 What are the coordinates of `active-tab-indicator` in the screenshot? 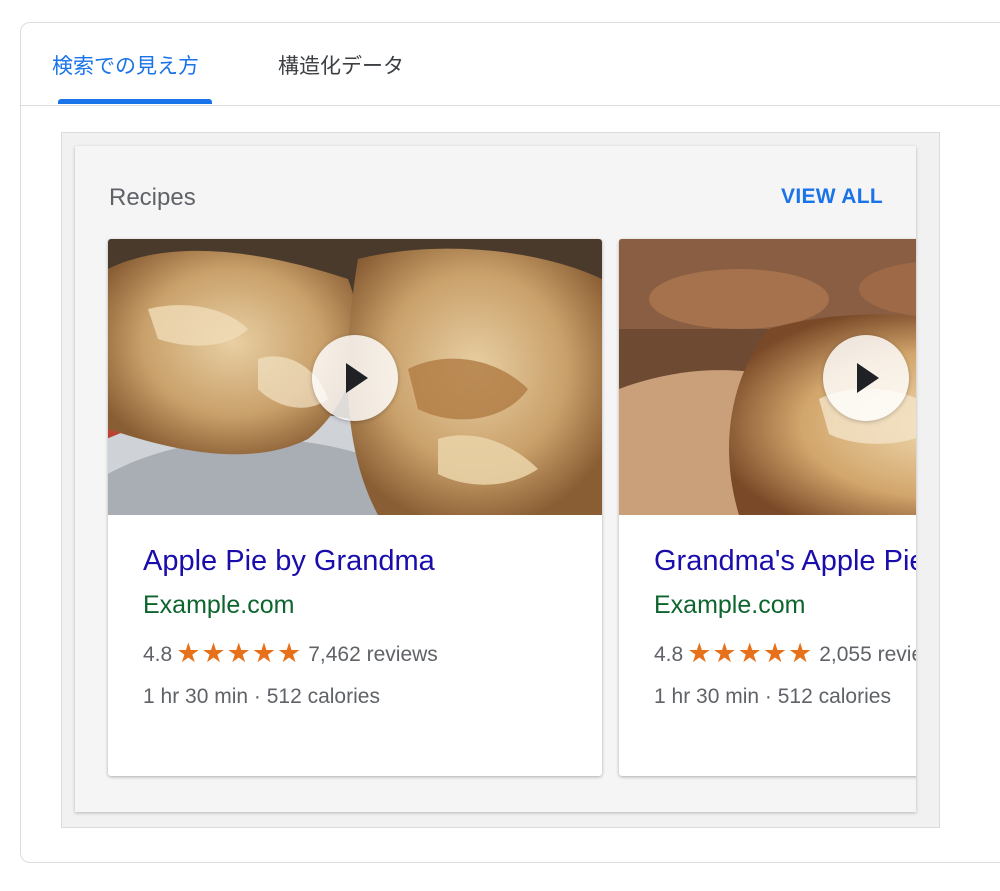 It's located at (135, 101).